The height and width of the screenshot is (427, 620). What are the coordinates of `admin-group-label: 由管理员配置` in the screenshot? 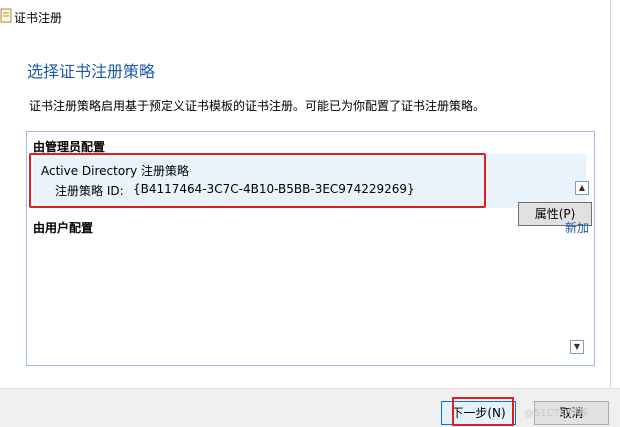 It's located at (69, 147).